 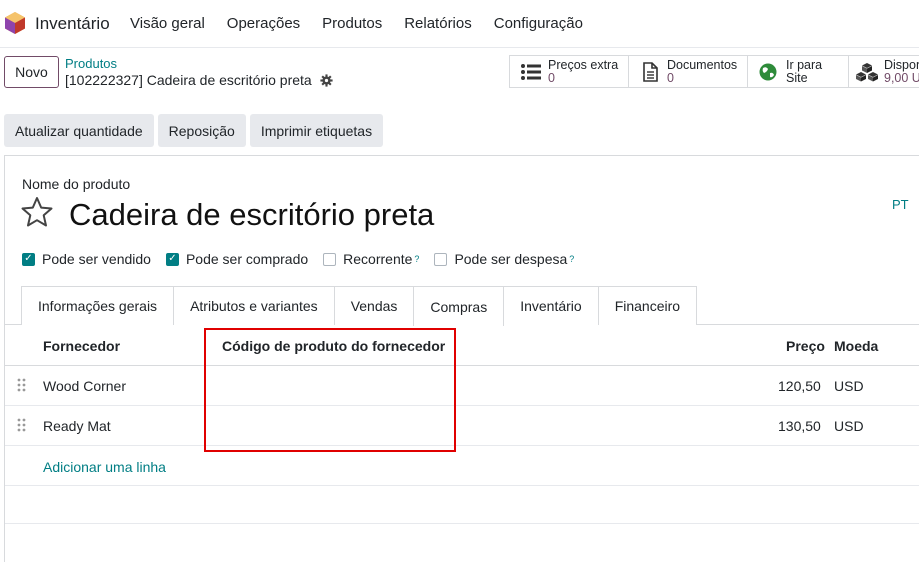 I want to click on documents-button: Documentos 0, so click(x=688, y=71).